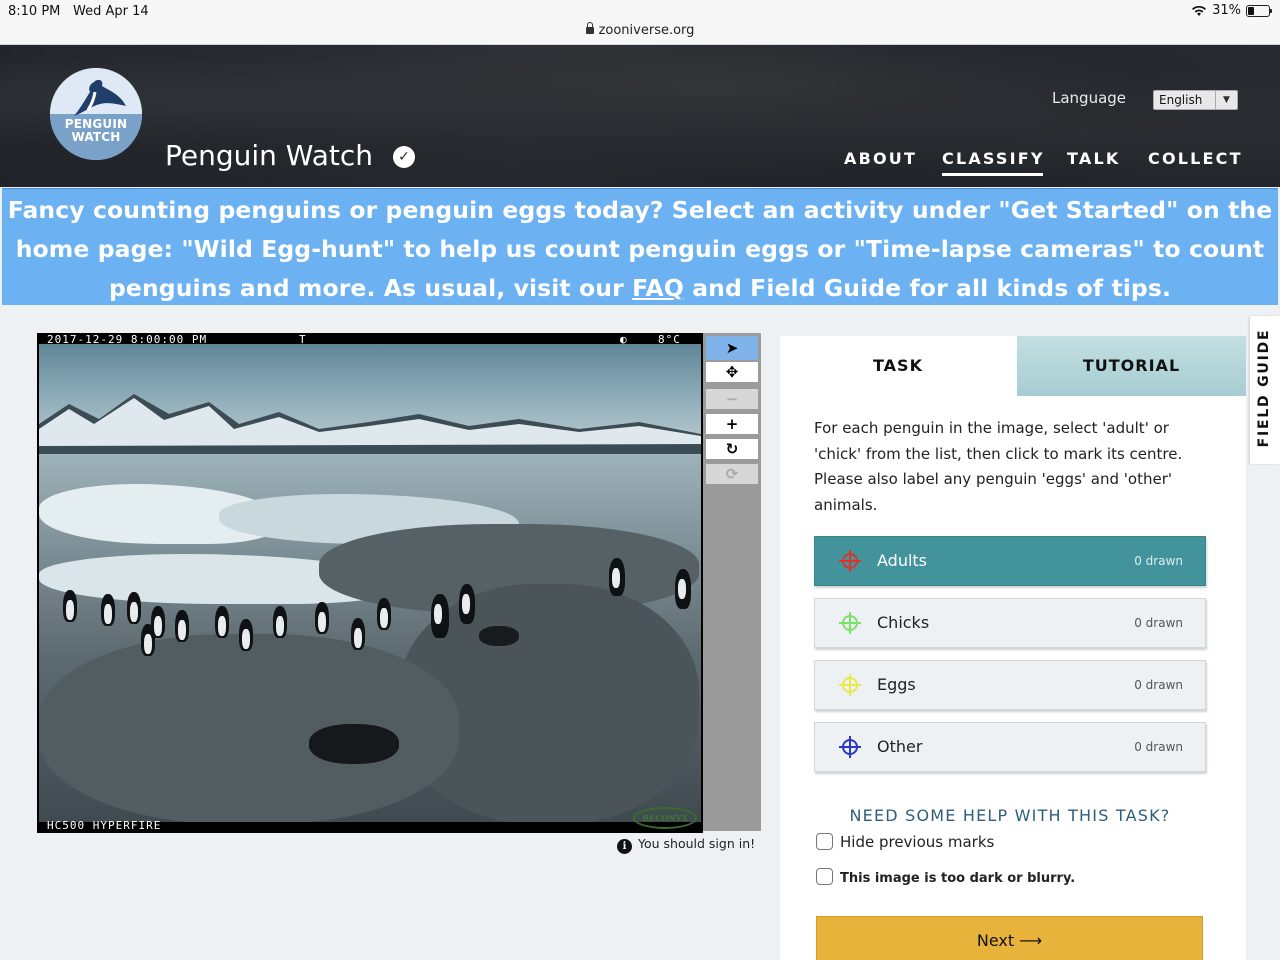 The image size is (1280, 960). What do you see at coordinates (896, 684) in the screenshot?
I see `choice-label: Eggs` at bounding box center [896, 684].